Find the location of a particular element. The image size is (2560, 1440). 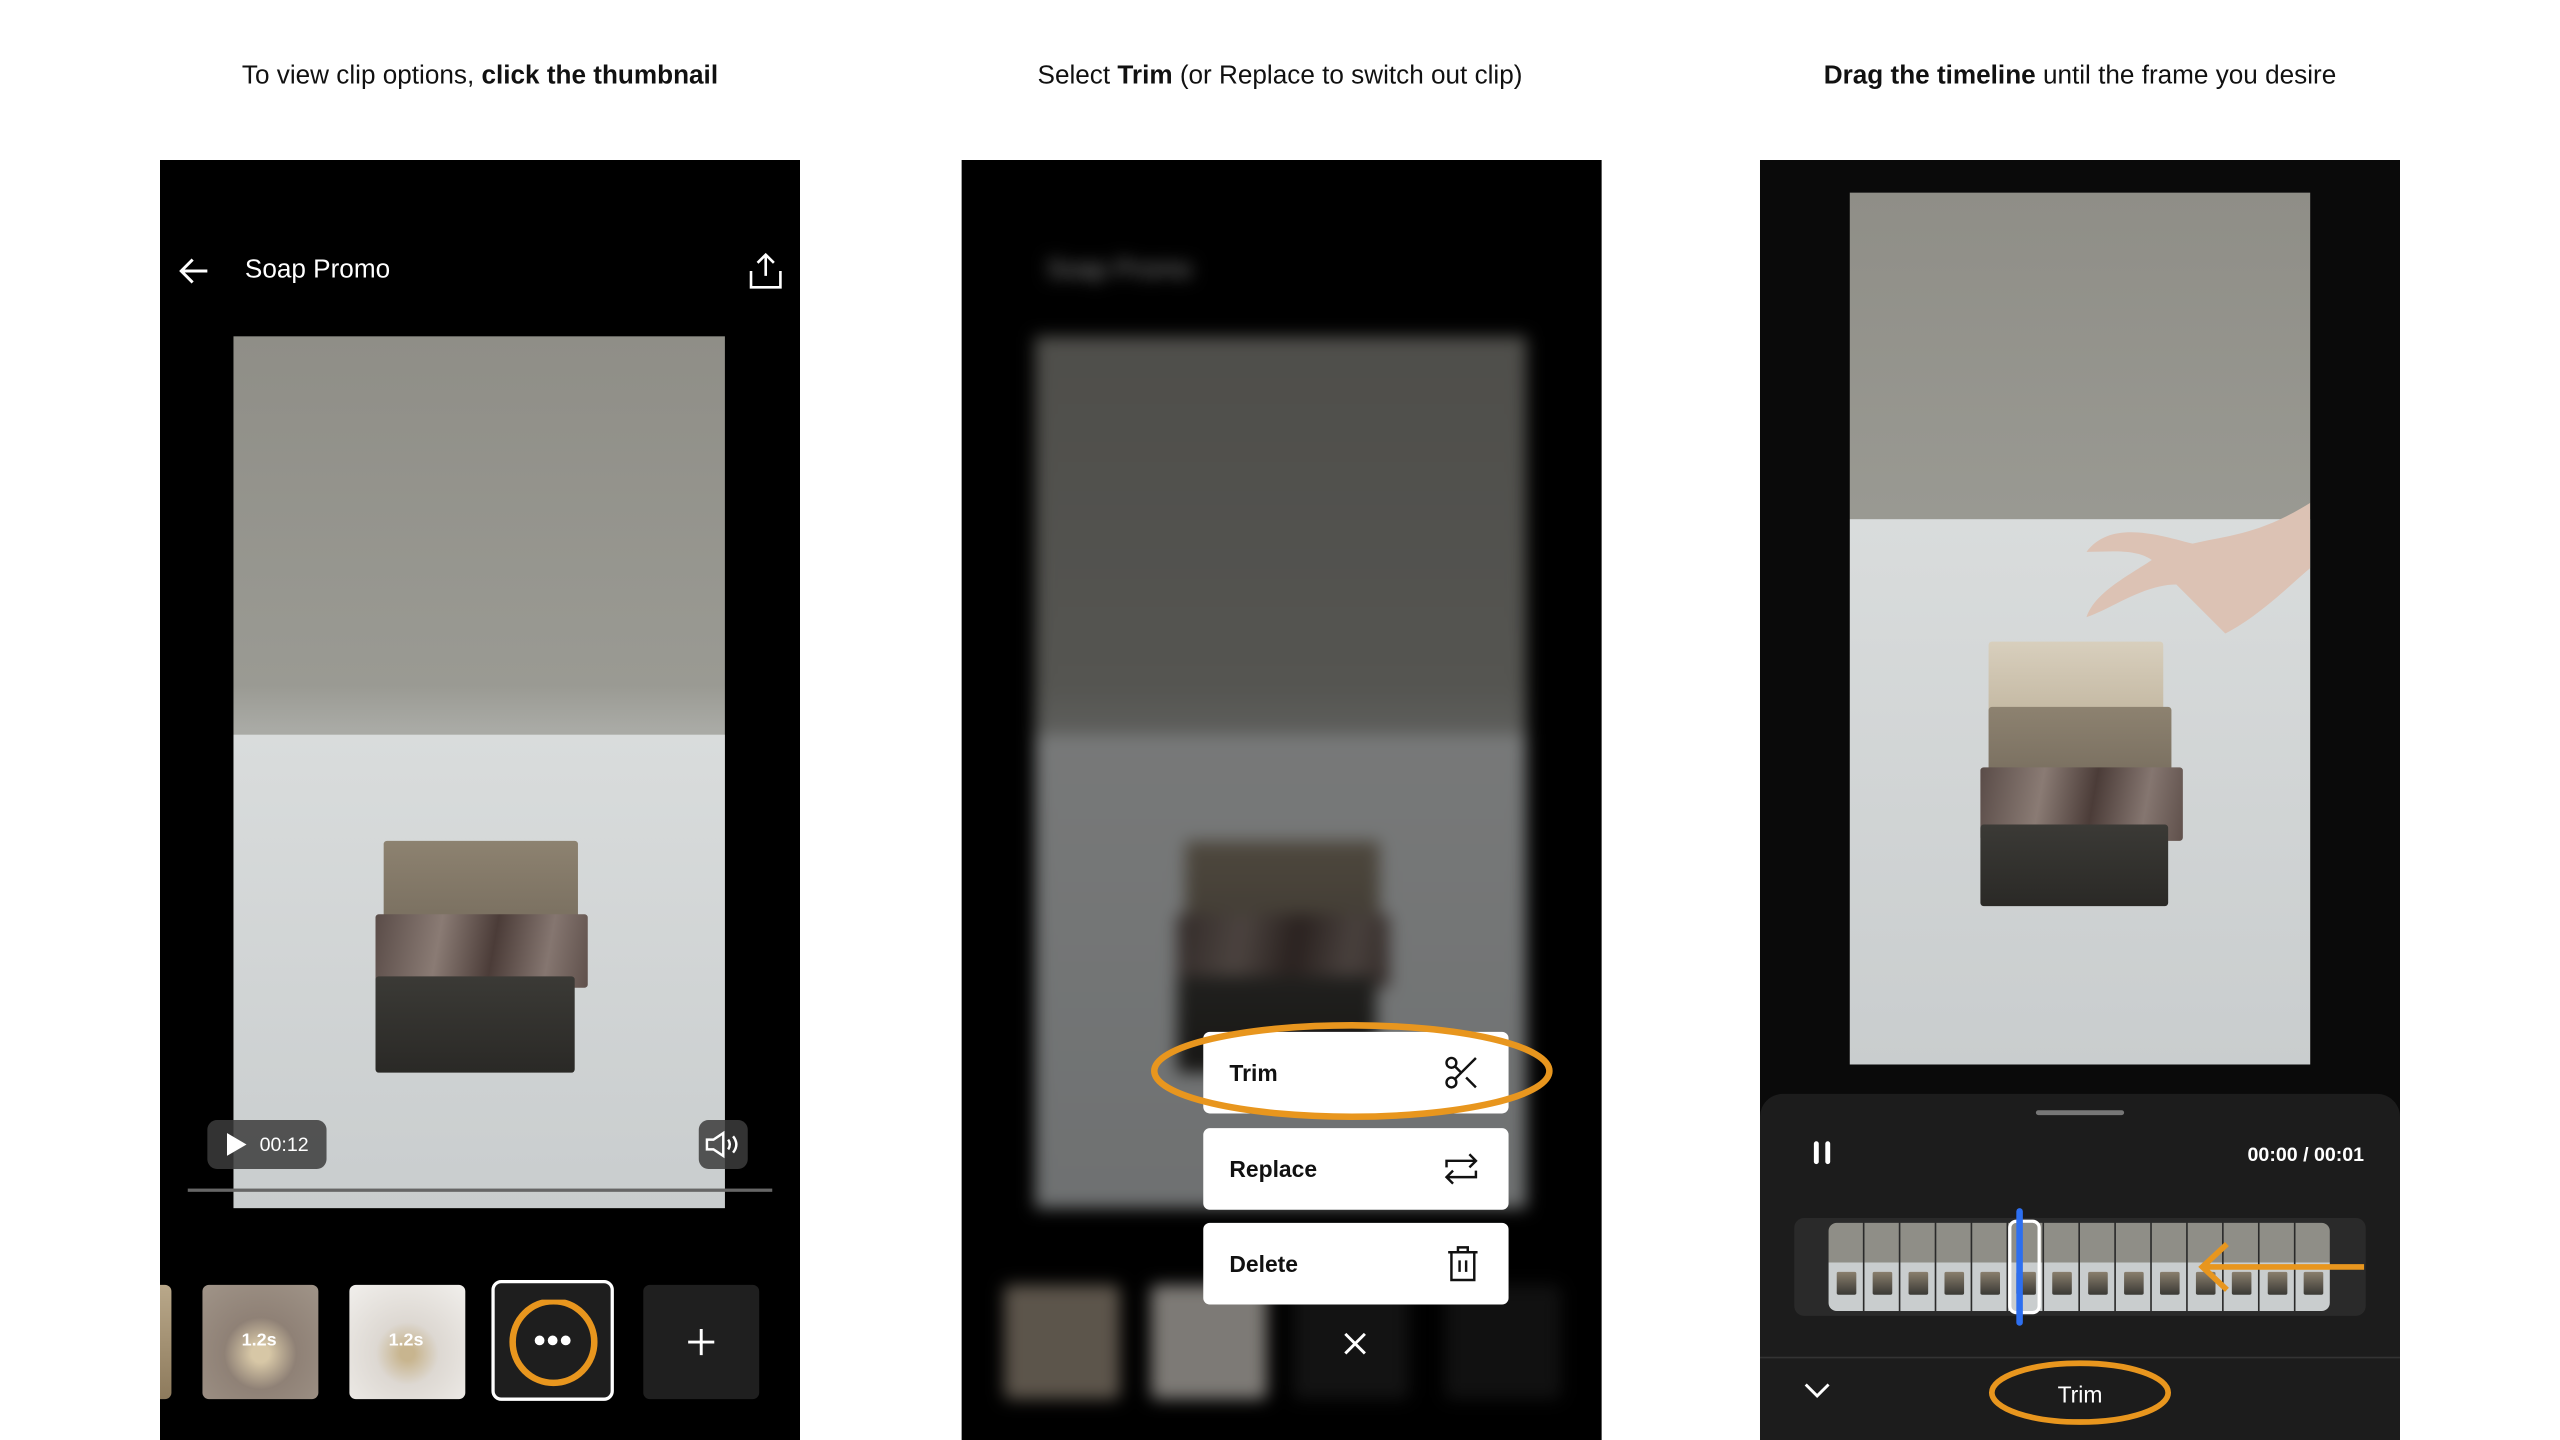

play-button: 00:12 is located at coordinates (267, 1144).